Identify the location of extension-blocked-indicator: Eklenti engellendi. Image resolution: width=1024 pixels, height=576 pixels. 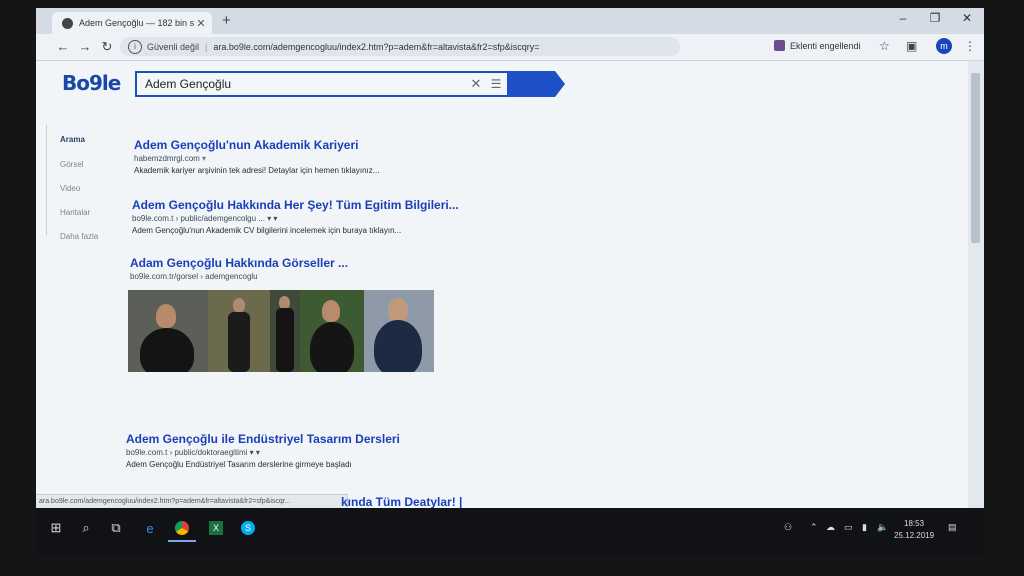
(817, 45).